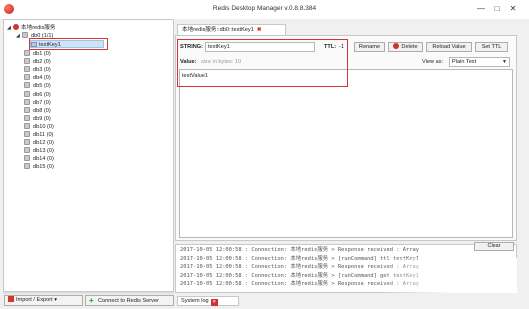 The image size is (529, 309). Describe the element at coordinates (11, 299) in the screenshot. I see `import-export-icon` at that location.